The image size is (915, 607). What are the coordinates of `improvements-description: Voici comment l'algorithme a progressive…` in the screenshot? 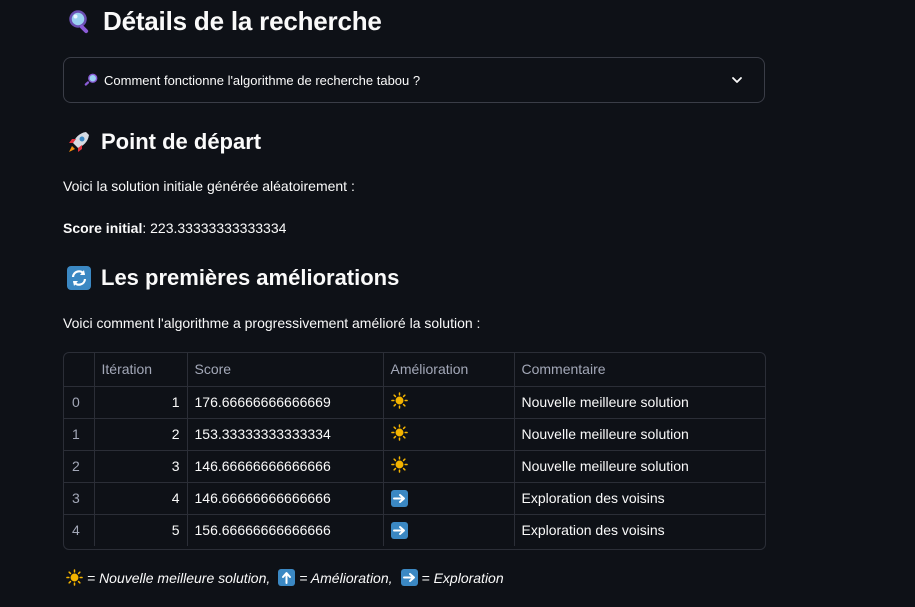 It's located at (272, 323).